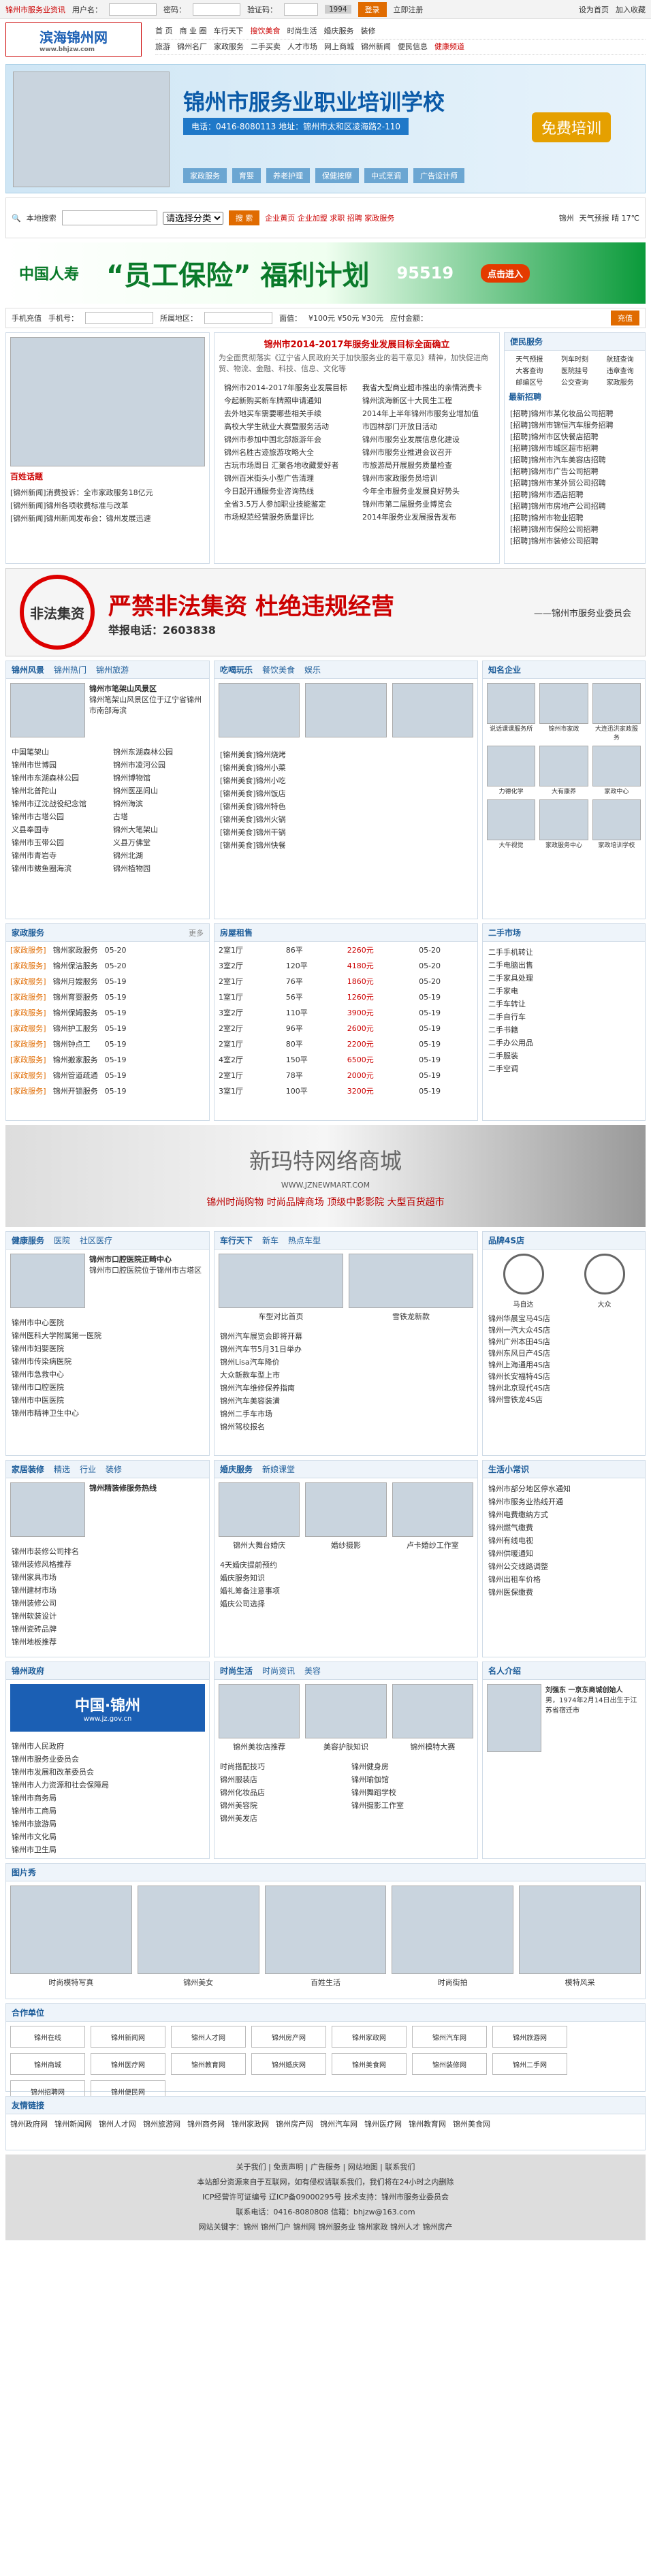  I want to click on news-photo, so click(107, 401).